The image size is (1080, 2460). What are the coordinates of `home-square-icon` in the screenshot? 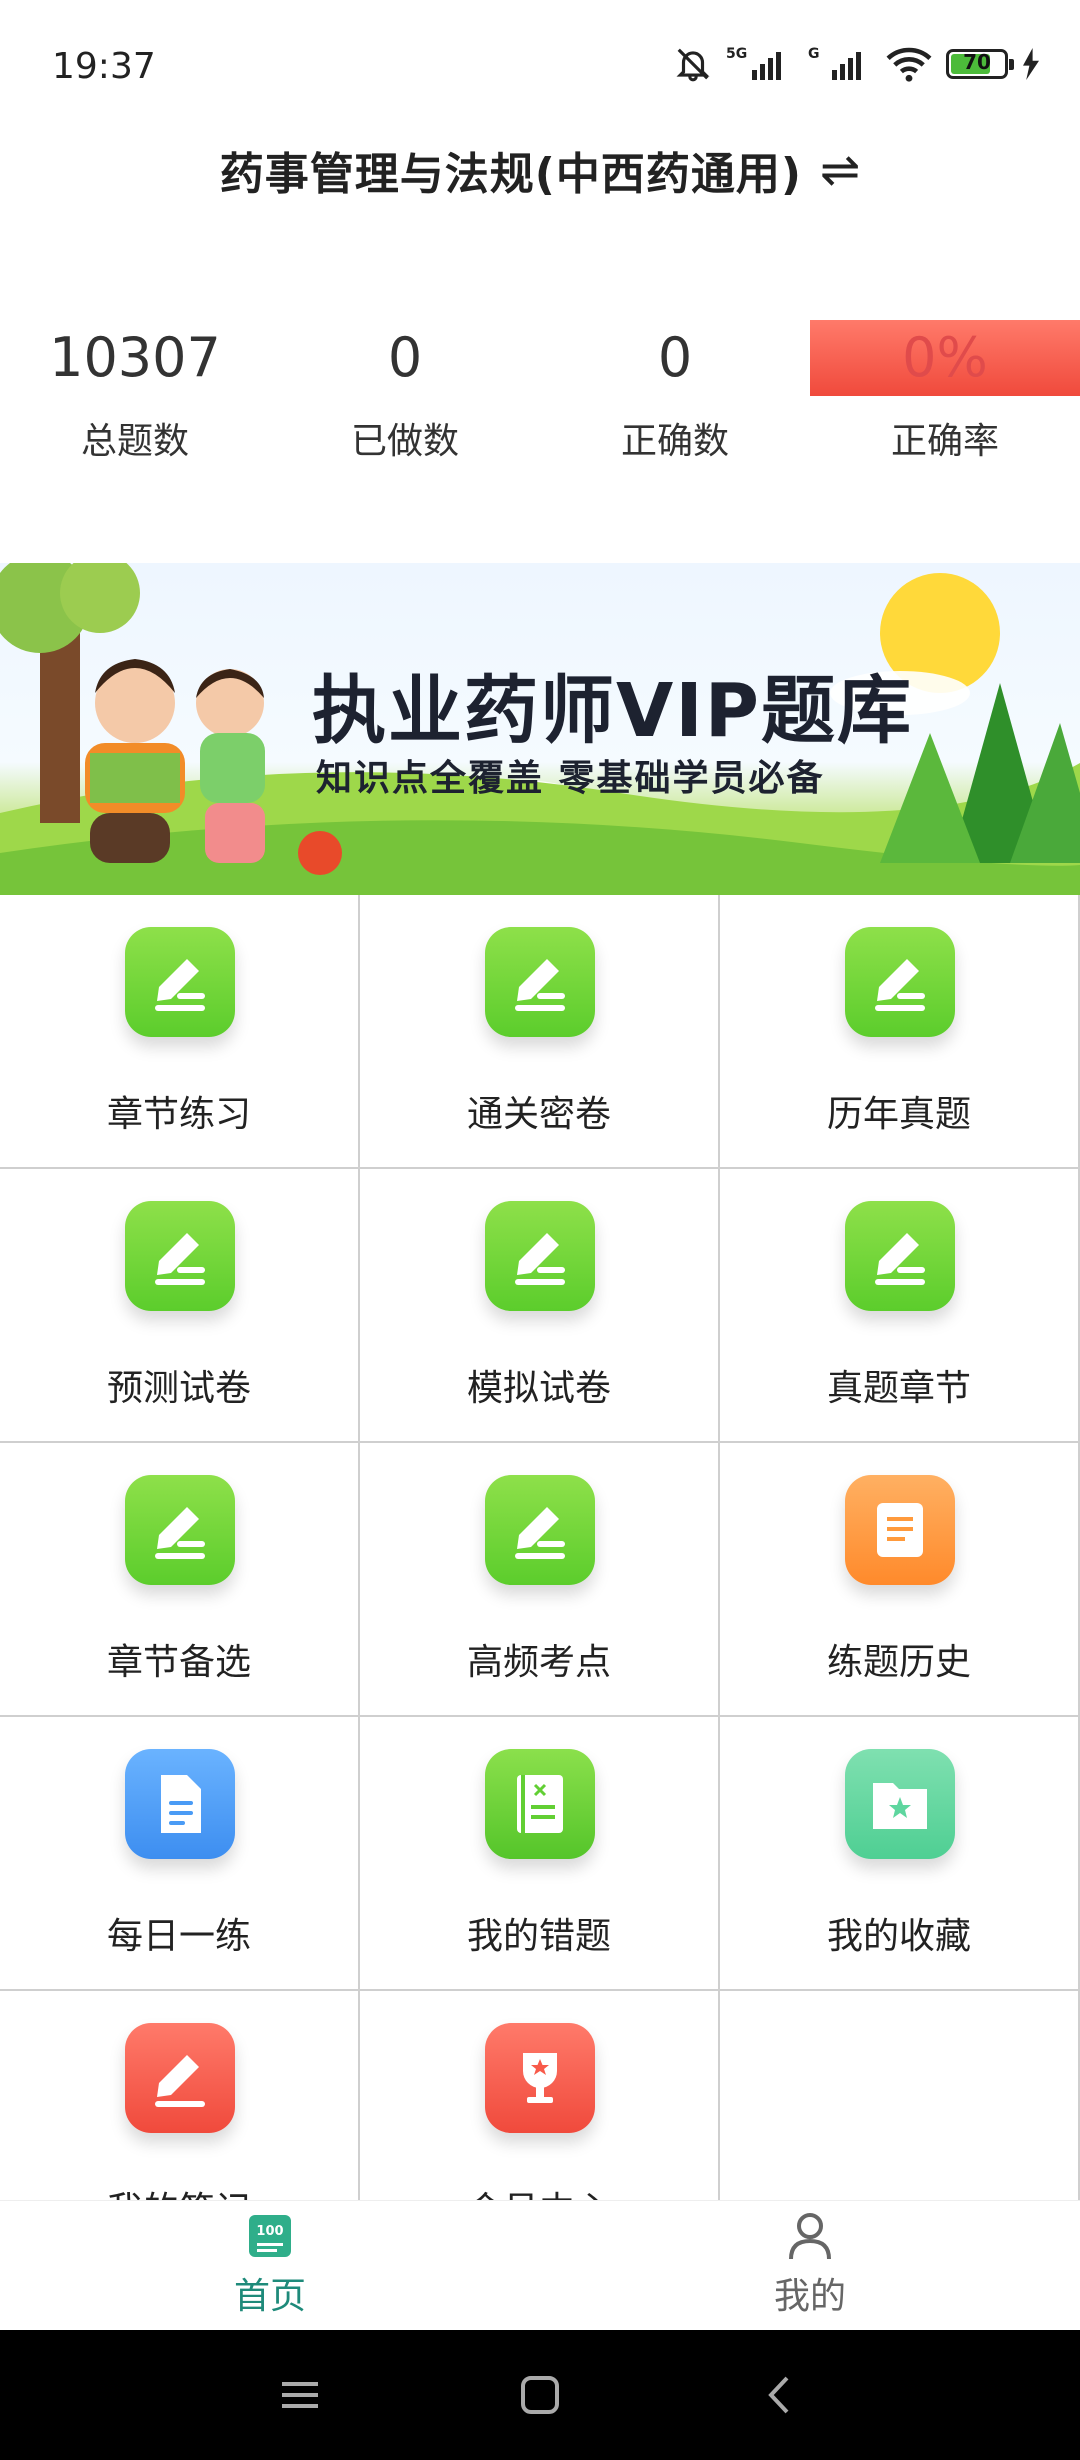 It's located at (540, 2395).